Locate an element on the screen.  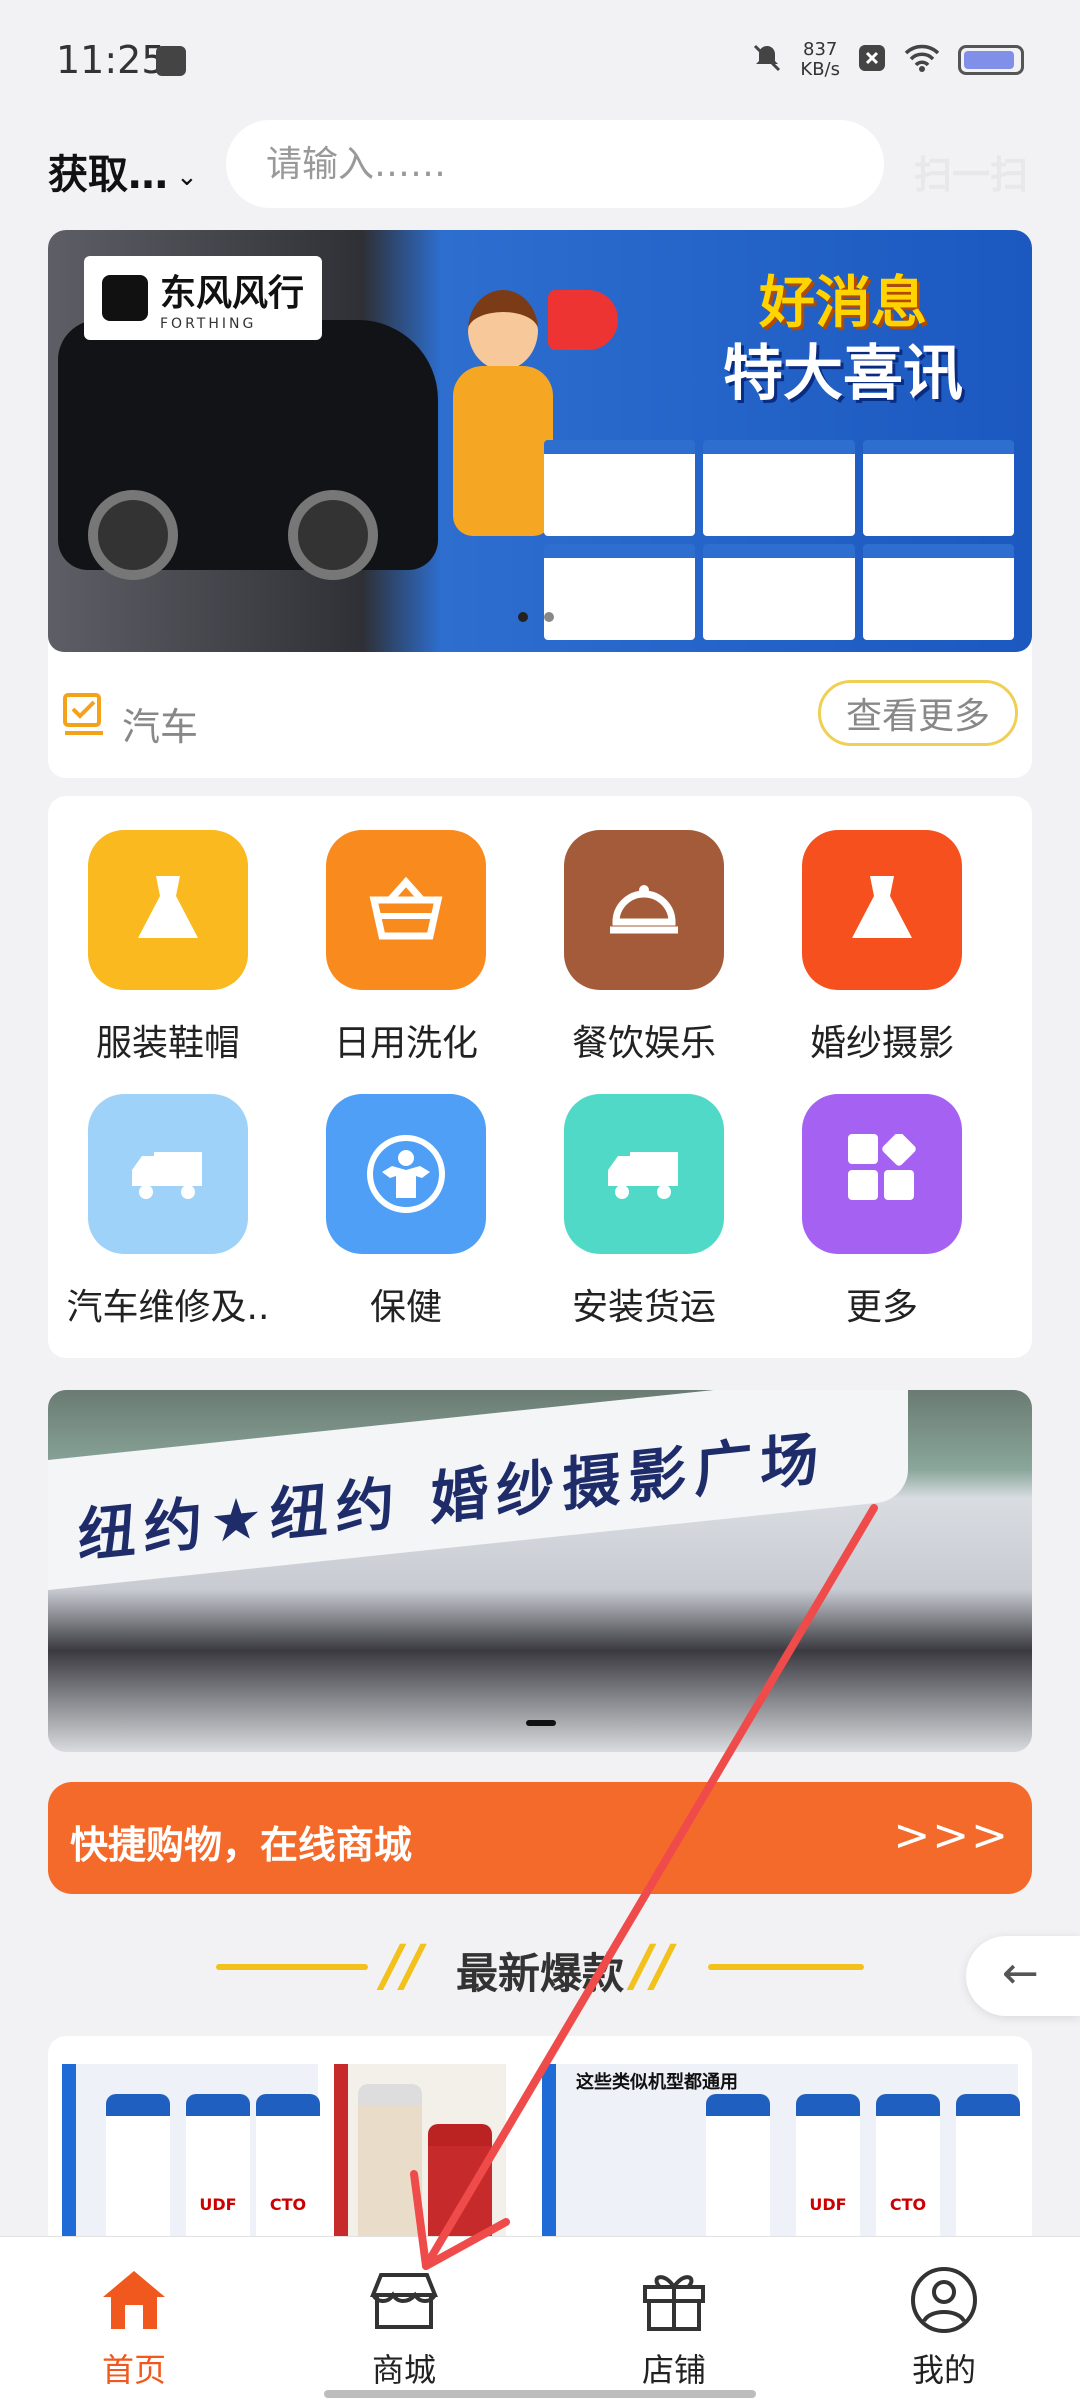
section-title: // 最新爆款 // is located at coordinates (540, 1968).